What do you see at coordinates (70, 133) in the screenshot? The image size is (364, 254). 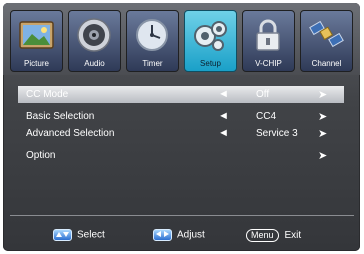 I see `menu-label: Advanced Selection` at bounding box center [70, 133].